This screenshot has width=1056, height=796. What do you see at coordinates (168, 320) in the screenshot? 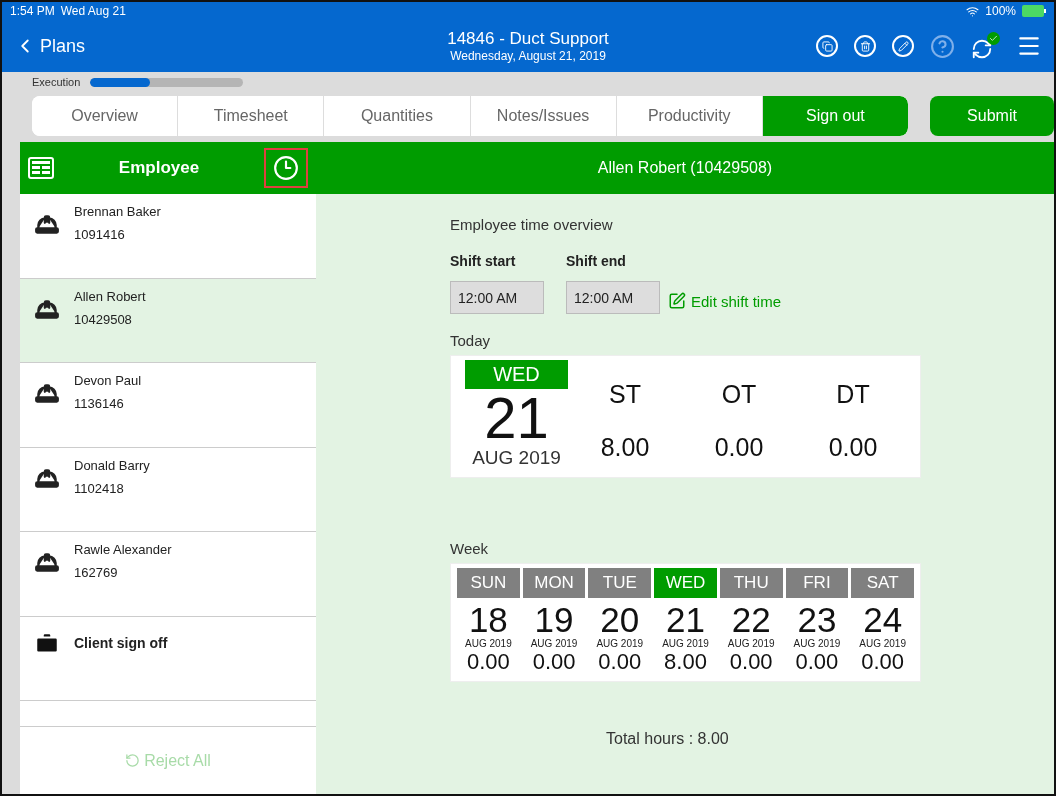
I see `employee-list-item: Allen Robert 10429508` at bounding box center [168, 320].